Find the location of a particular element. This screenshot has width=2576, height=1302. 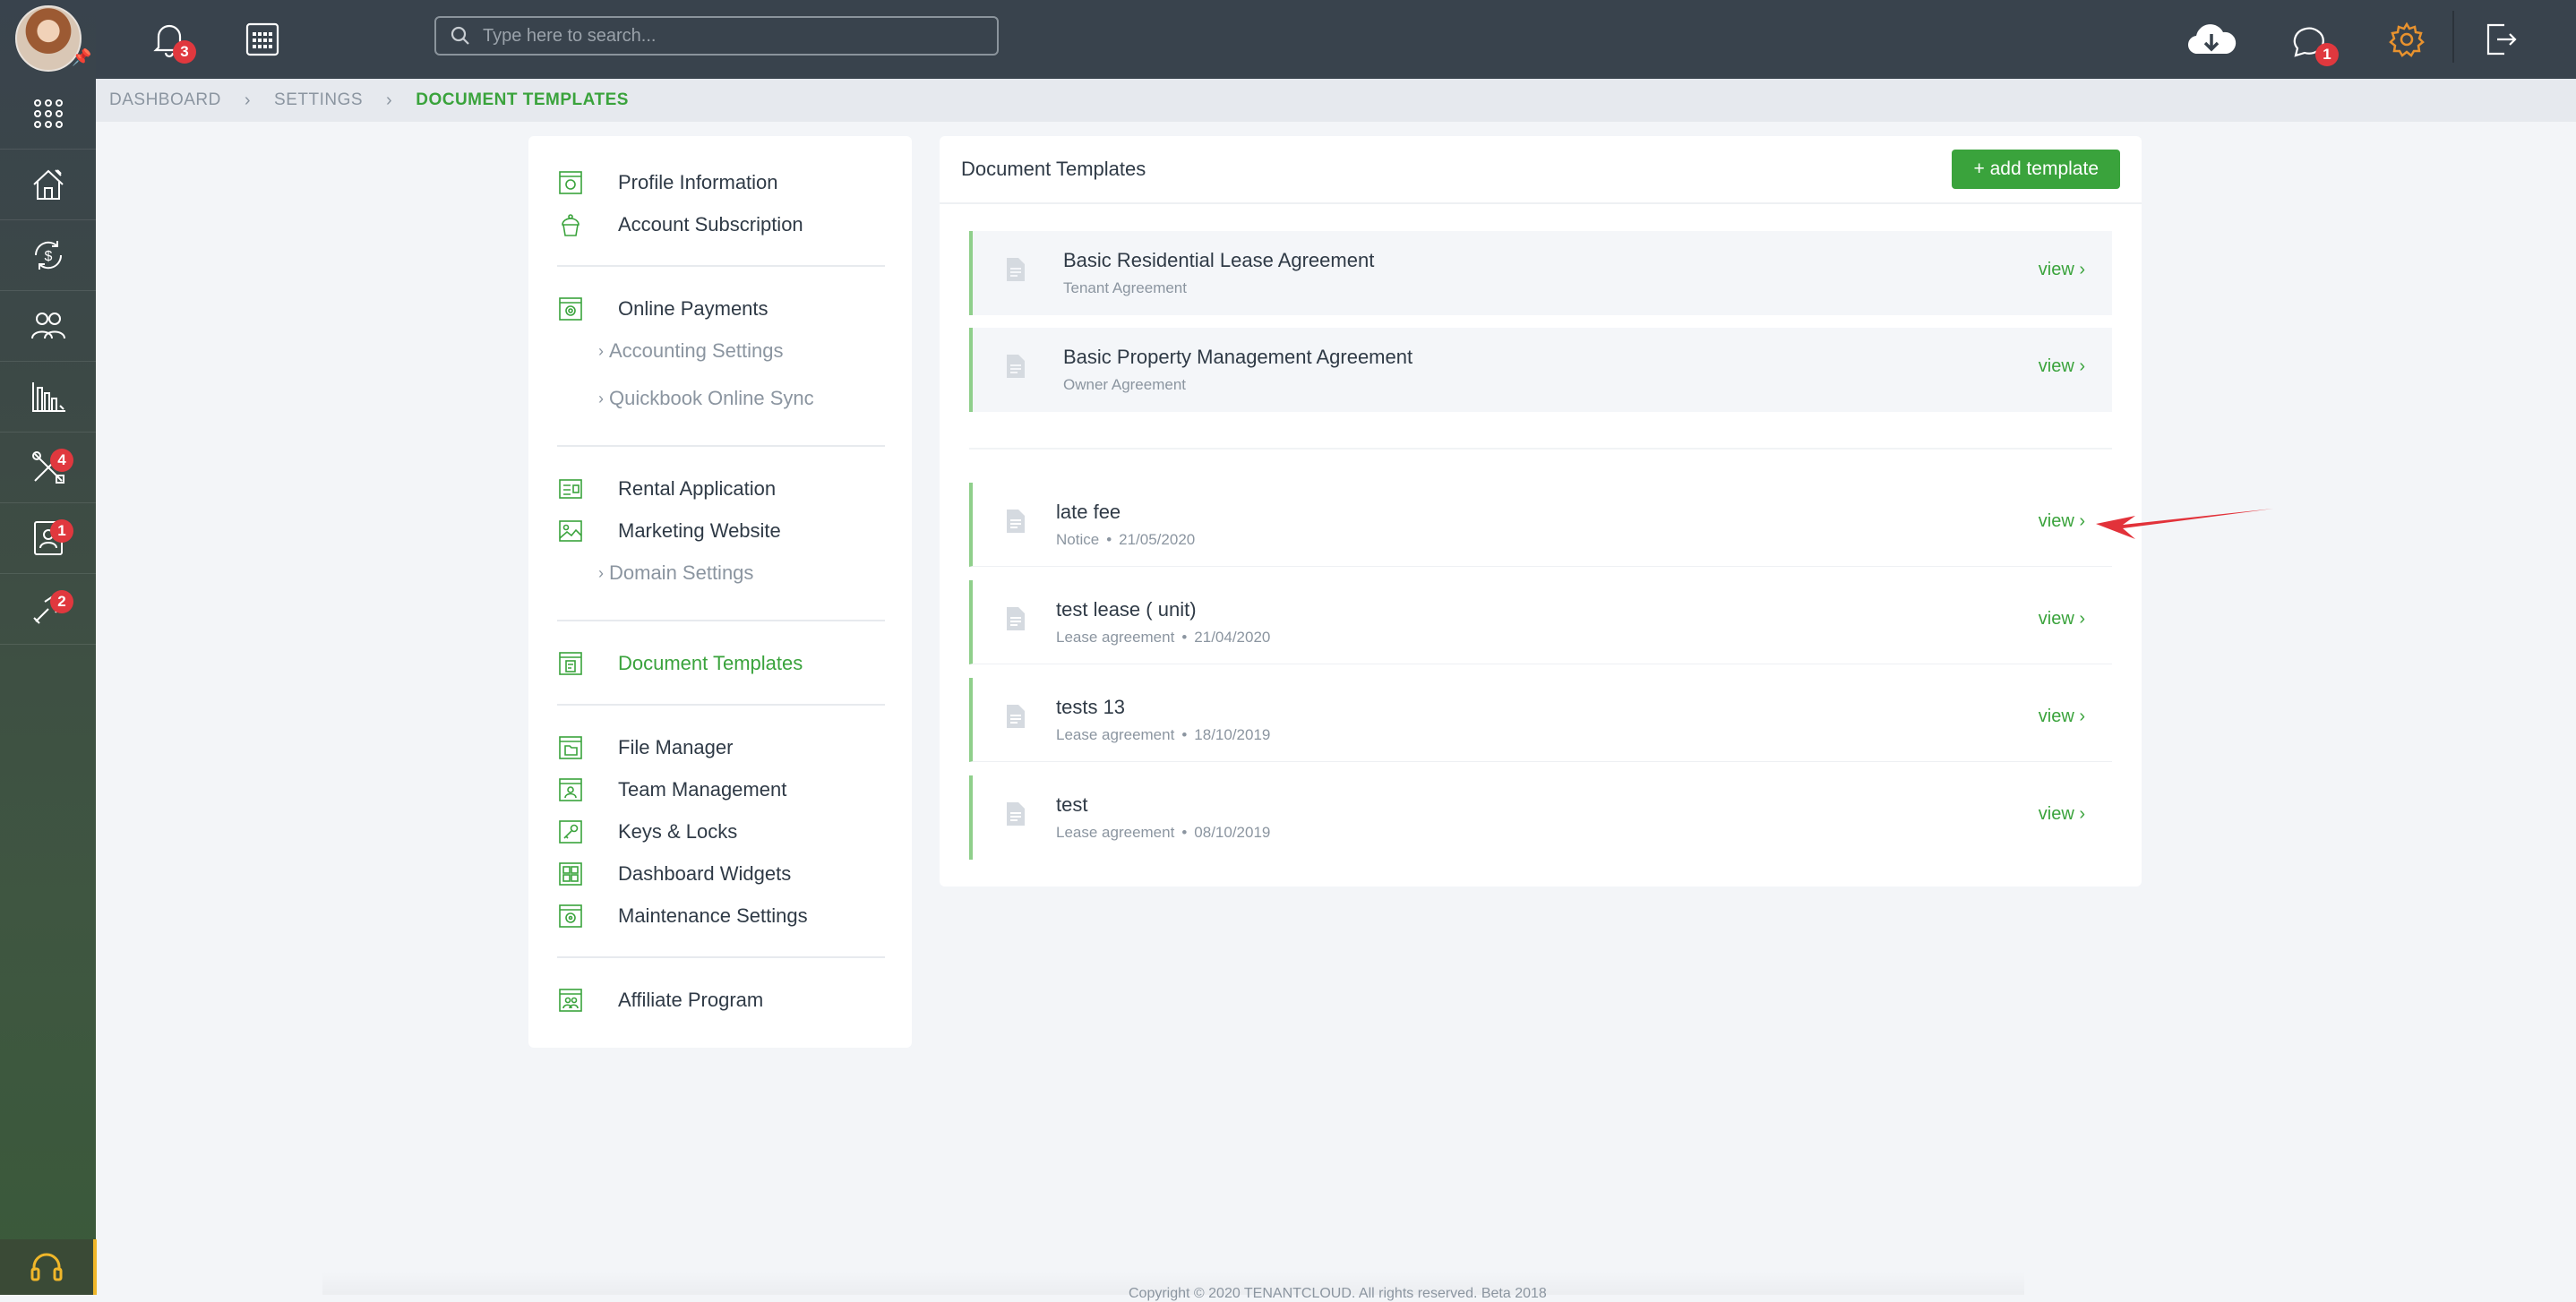

nav-label: Rental Application is located at coordinates (697, 488).